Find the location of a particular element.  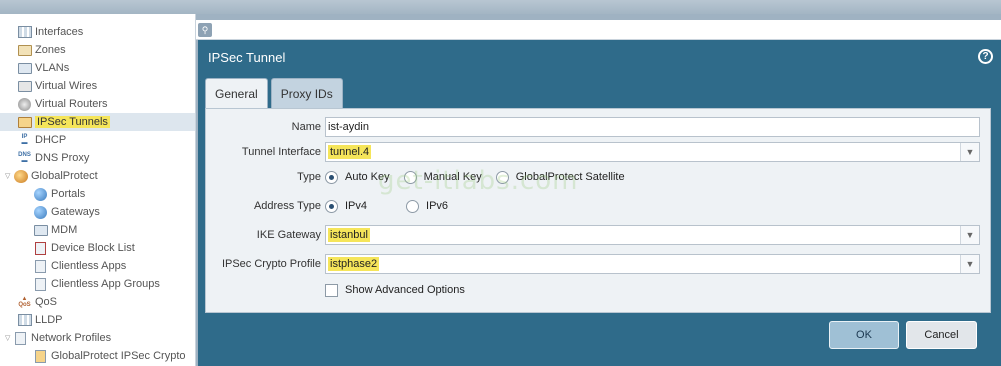

sidebar-item-interfaces: Interfaces is located at coordinates (97, 32).